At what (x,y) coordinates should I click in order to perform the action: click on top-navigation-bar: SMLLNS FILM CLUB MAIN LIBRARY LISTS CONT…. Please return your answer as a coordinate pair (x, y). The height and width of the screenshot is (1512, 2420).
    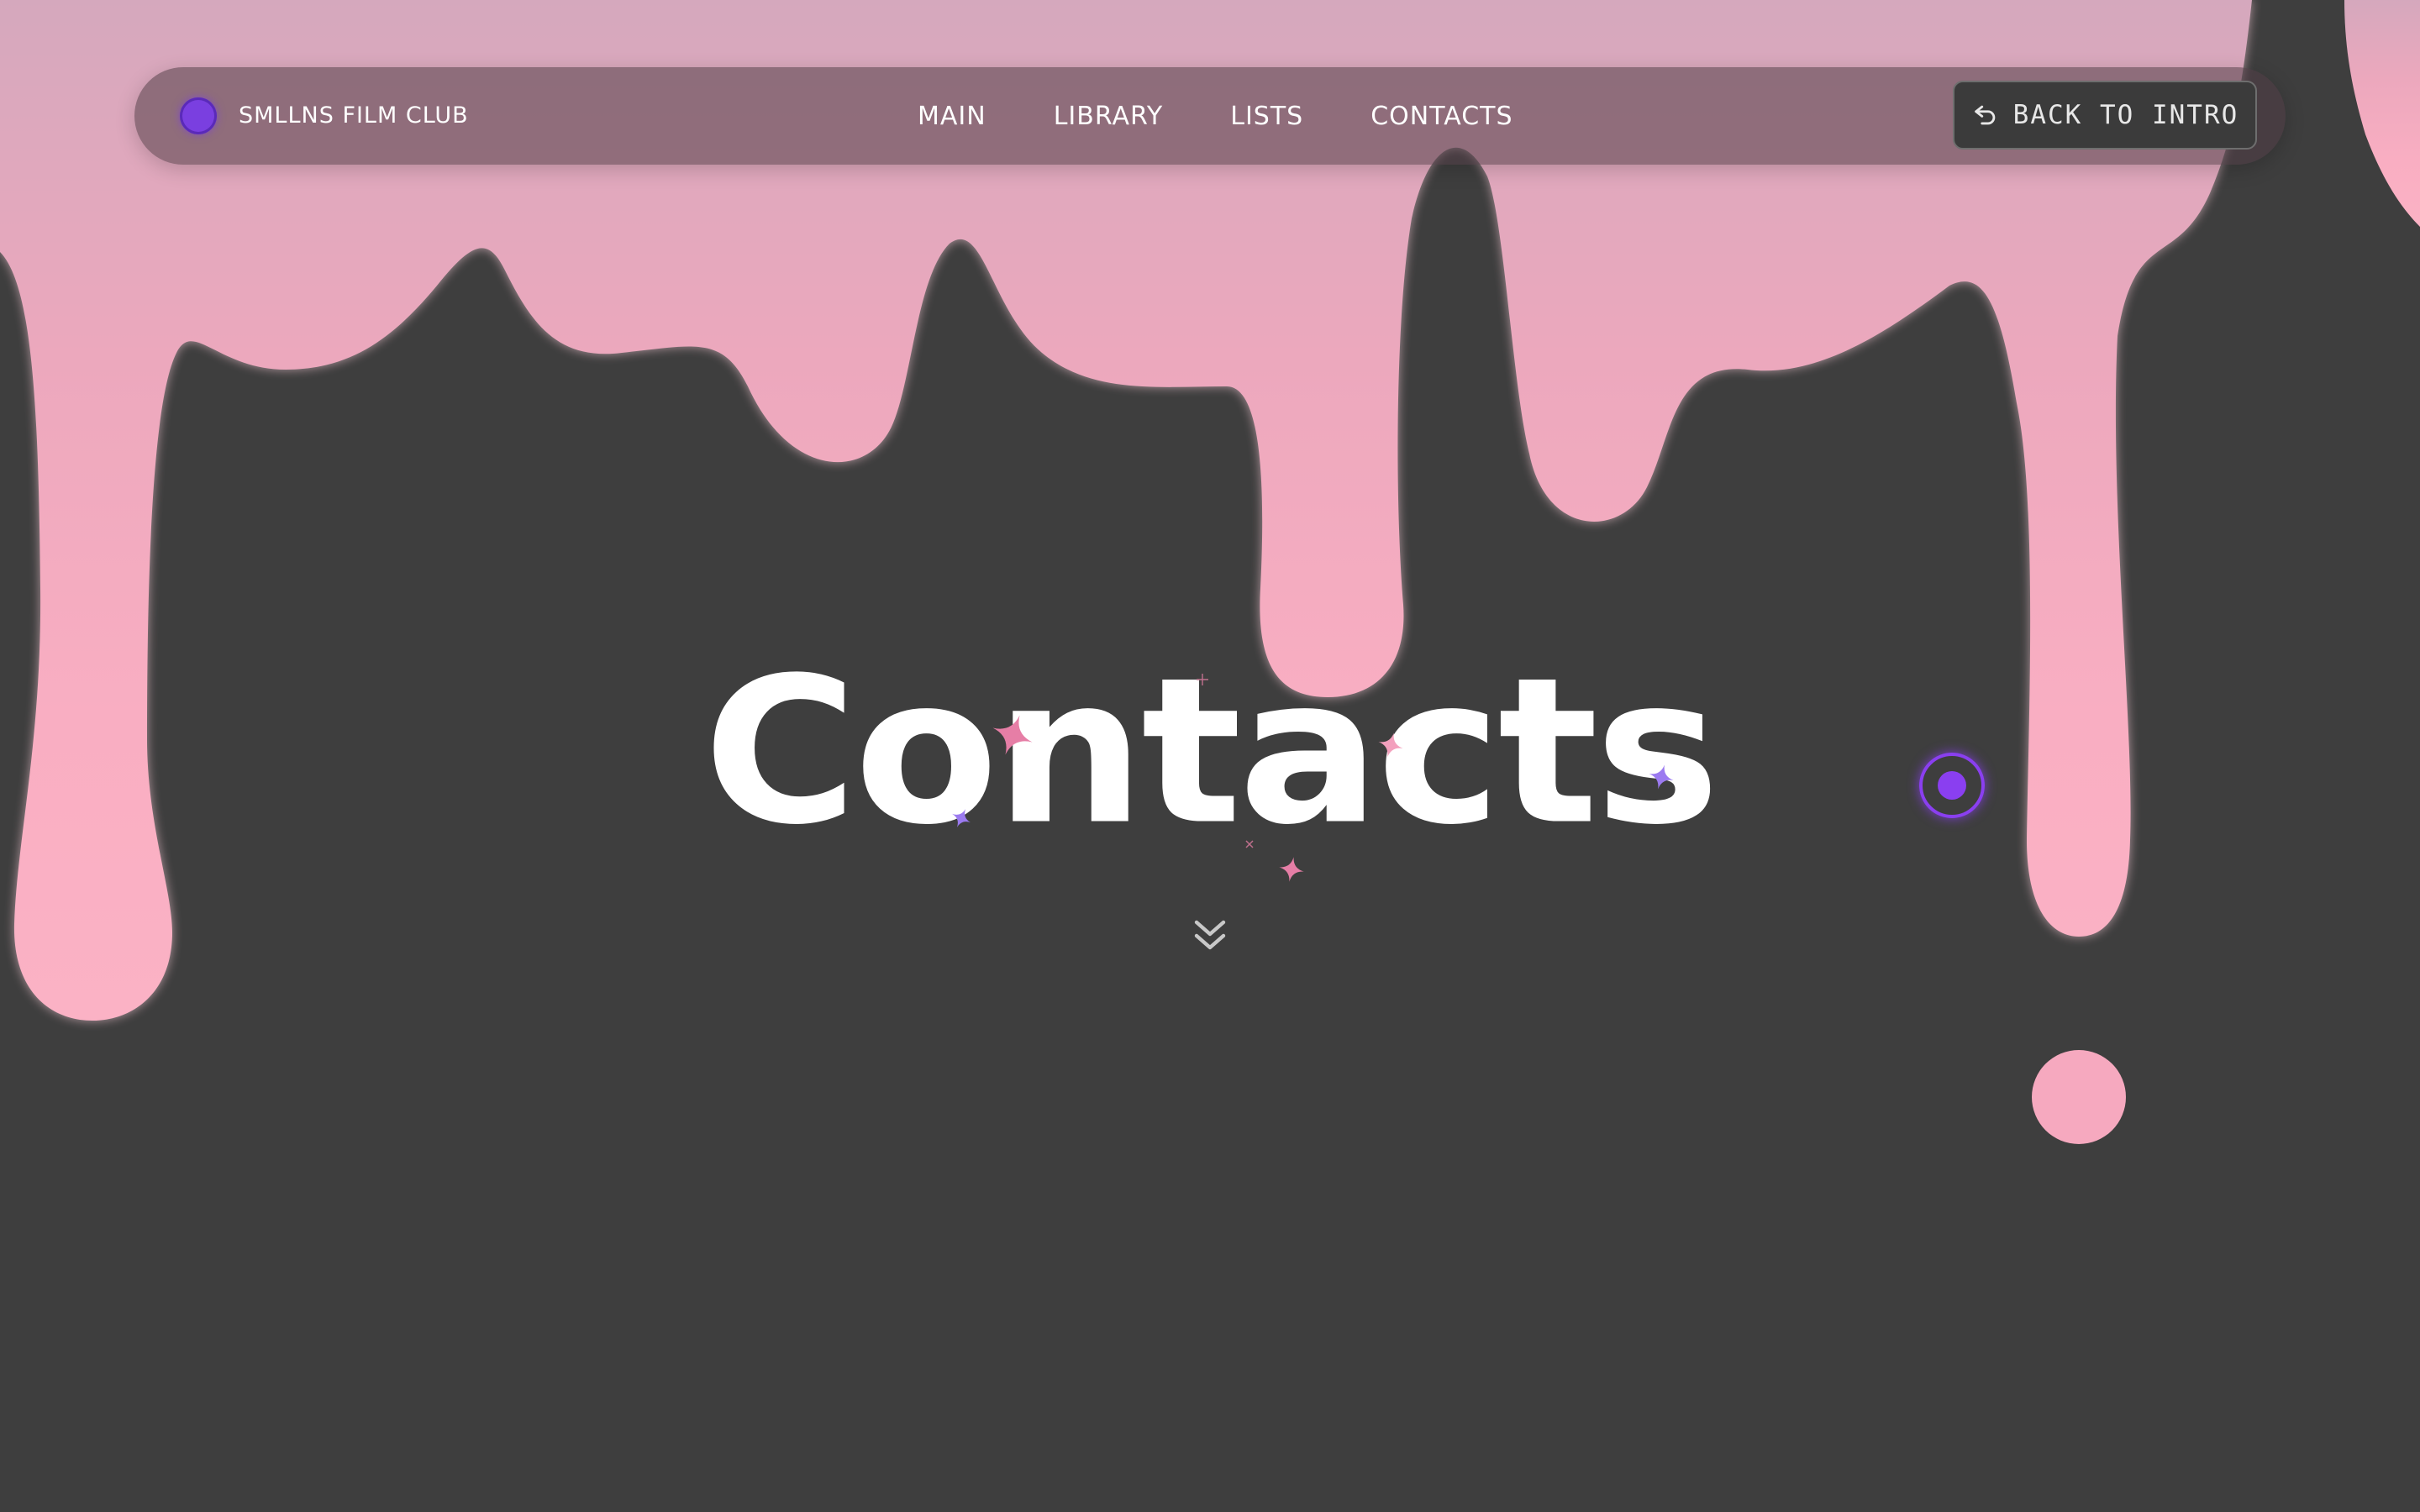
    Looking at the image, I should click on (1210, 116).